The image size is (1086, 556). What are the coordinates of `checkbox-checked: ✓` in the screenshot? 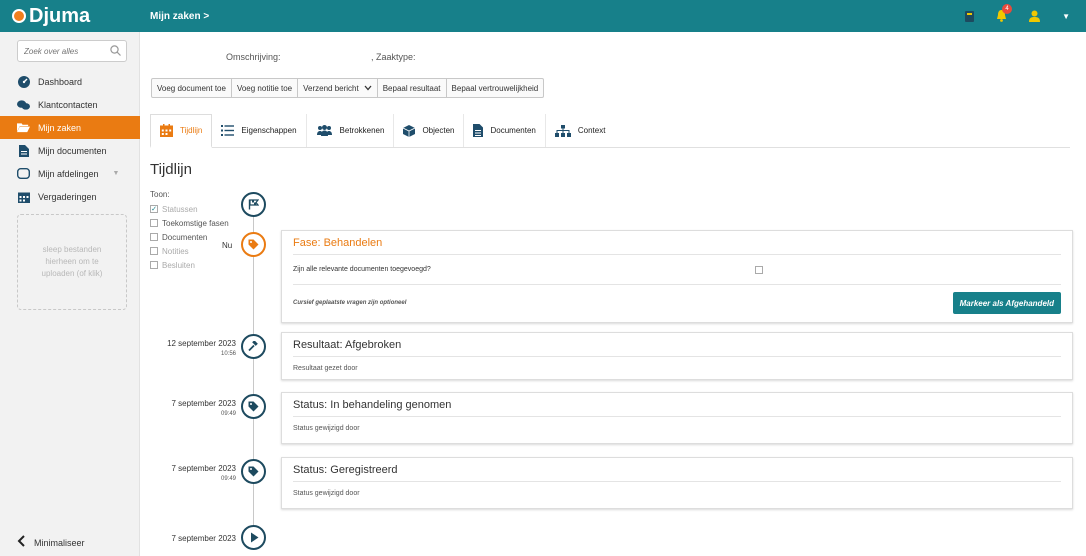 It's located at (154, 209).